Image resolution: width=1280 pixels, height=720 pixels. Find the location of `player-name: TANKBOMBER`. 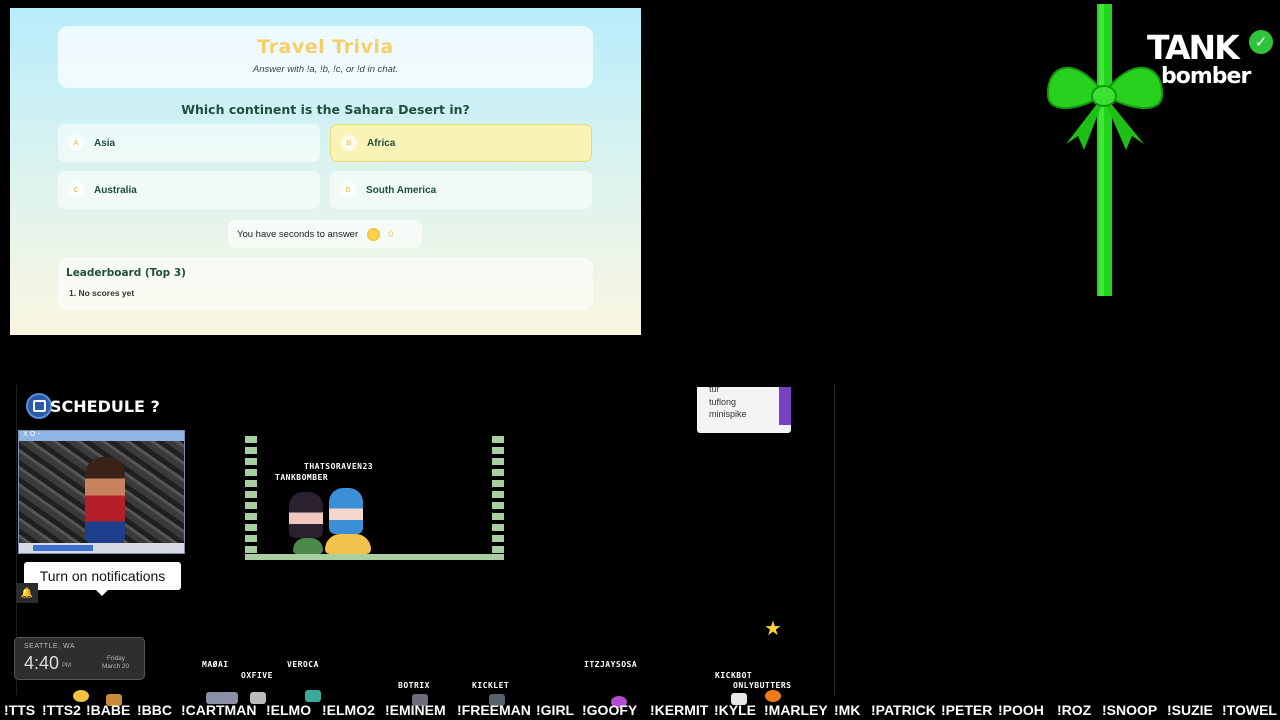

player-name: TANKBOMBER is located at coordinates (302, 477).